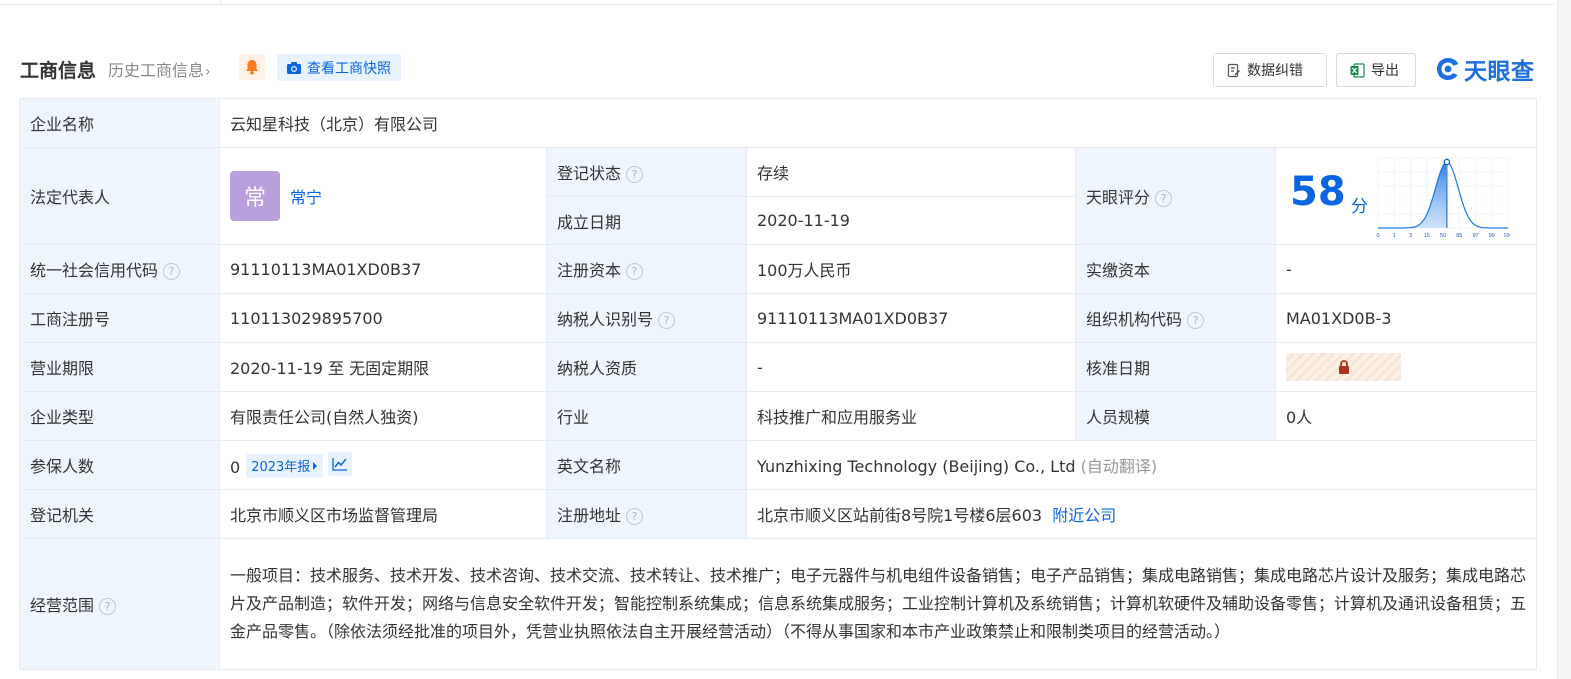 The image size is (1571, 679). I want to click on address-value: 北京市顺义区站前街8号院1号楼6层603, so click(900, 515).